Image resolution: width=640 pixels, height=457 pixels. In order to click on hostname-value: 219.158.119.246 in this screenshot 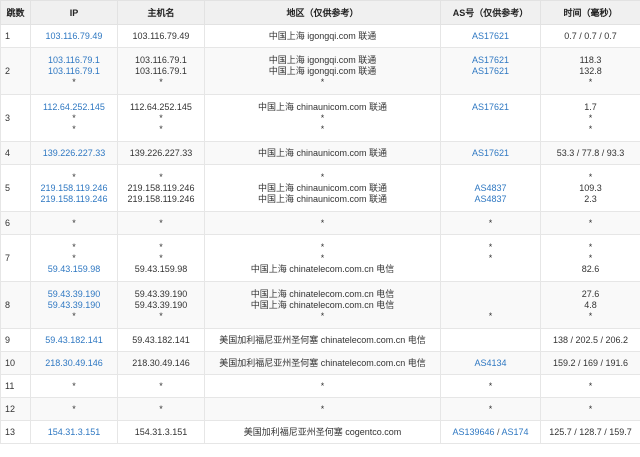, I will do `click(161, 187)`.